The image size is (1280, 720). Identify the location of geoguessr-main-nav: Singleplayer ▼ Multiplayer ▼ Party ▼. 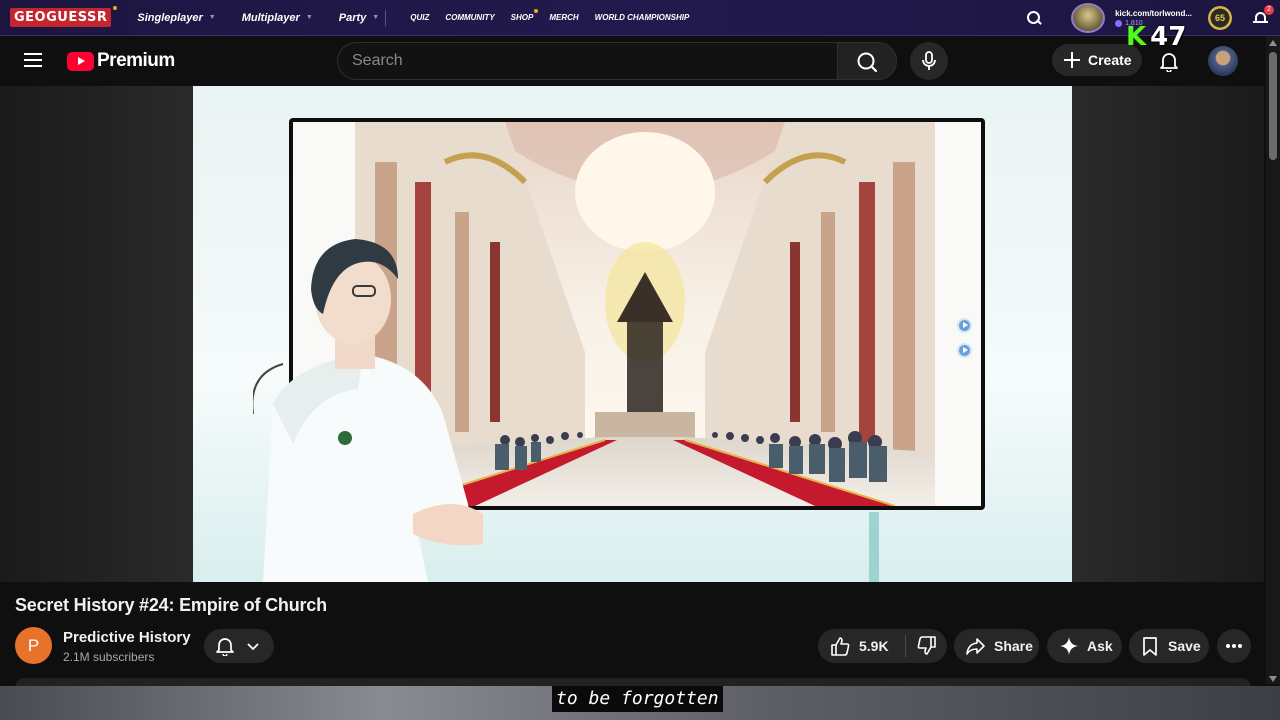
(258, 18).